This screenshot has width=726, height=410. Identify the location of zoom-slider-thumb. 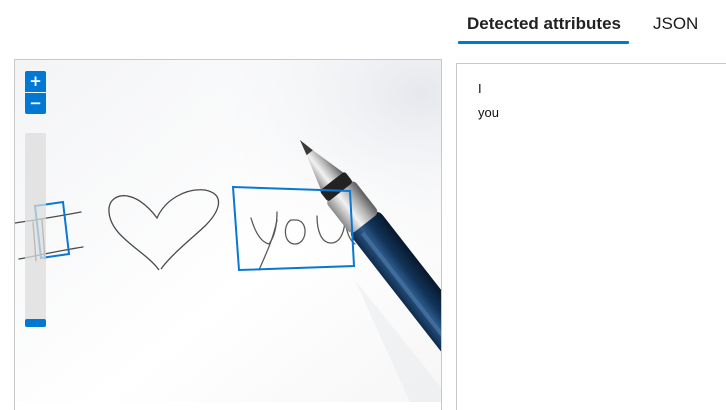
(35, 323).